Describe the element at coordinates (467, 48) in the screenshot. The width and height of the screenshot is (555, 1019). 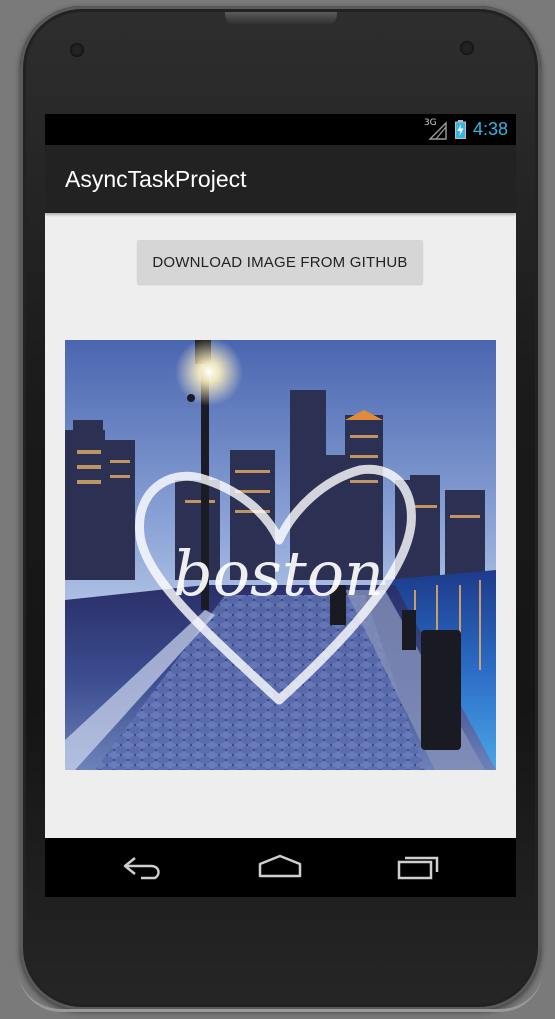
I see `front-camera` at that location.